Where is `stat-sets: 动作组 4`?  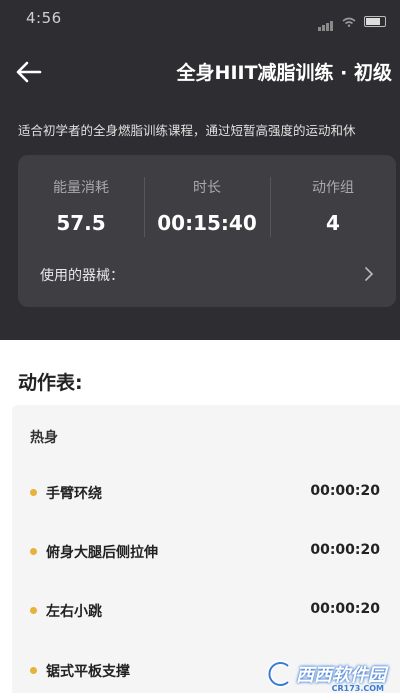
stat-sets: 动作组 4 is located at coordinates (333, 206).